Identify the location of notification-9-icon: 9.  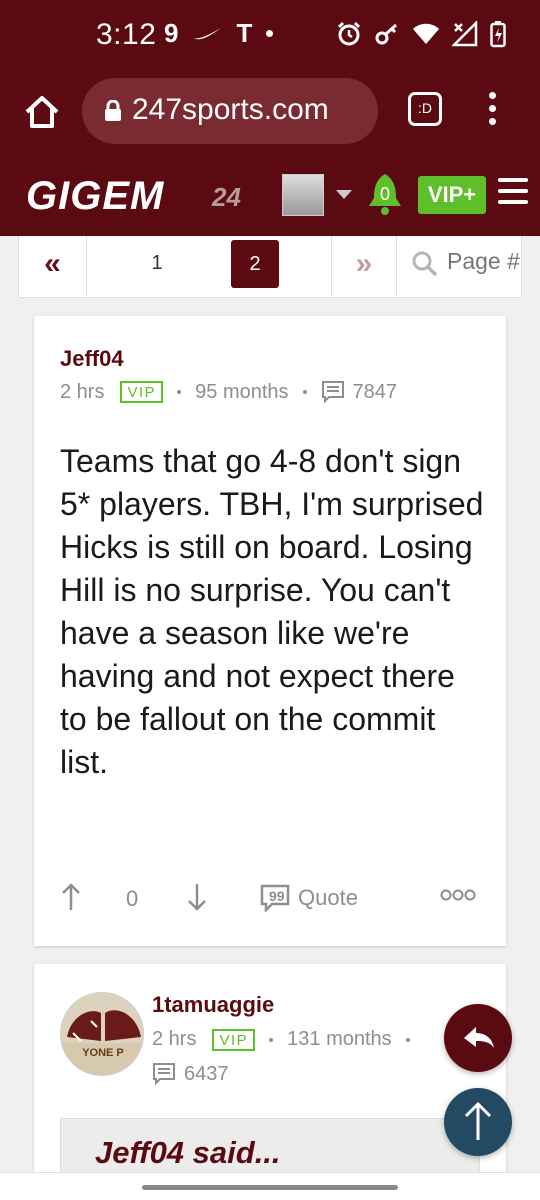
(171, 33).